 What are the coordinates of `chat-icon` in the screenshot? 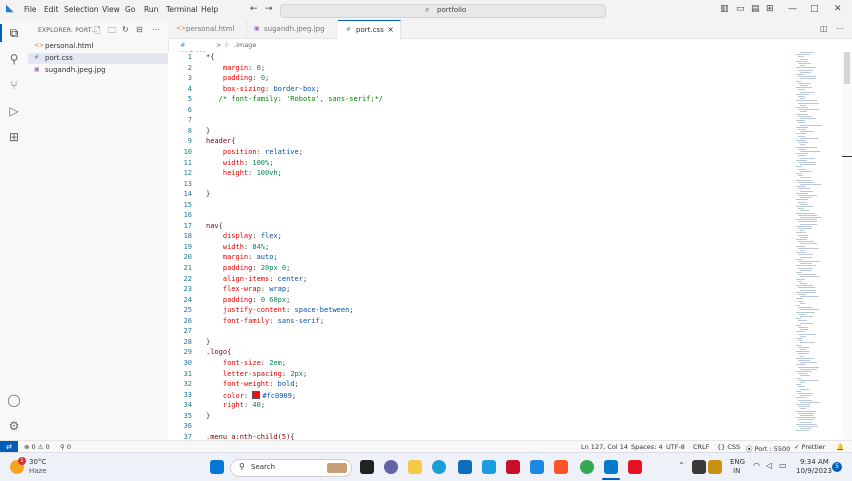 It's located at (391, 467).